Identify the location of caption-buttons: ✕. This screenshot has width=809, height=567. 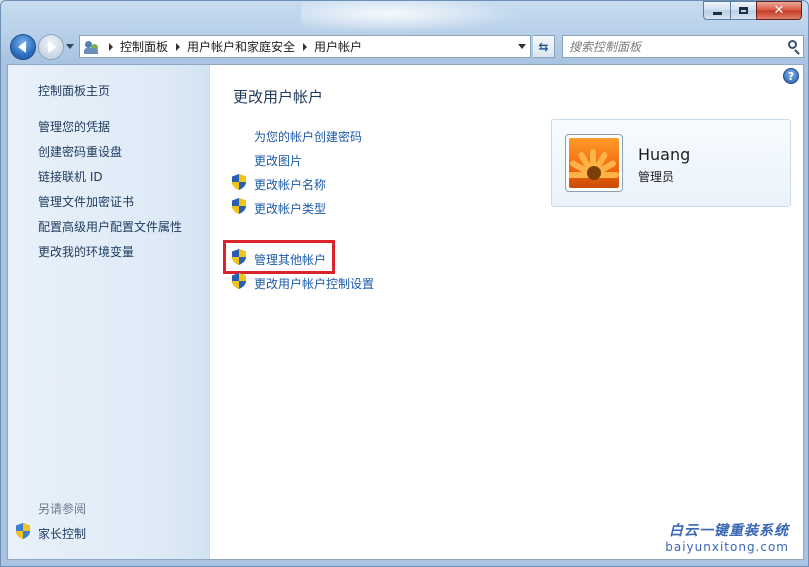
(752, 10).